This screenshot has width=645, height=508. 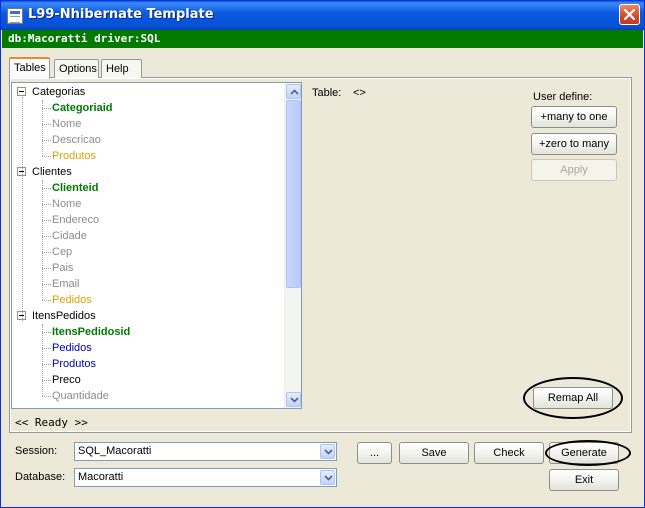 I want to click on scroll-down-button, so click(x=293, y=399).